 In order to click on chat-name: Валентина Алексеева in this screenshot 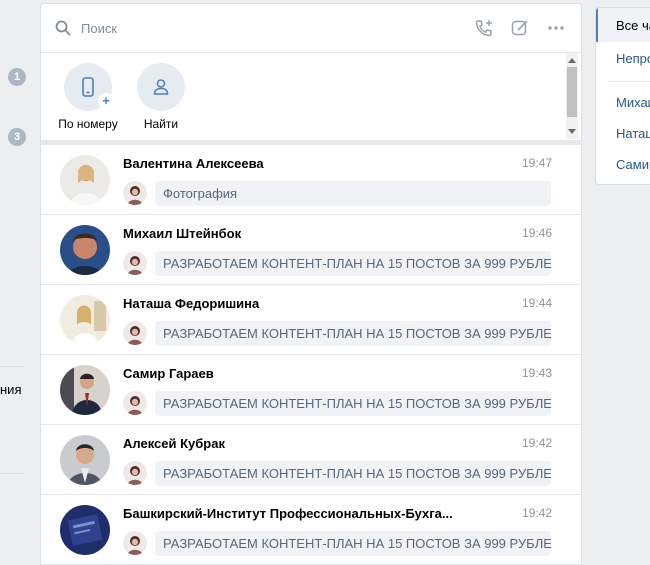, I will do `click(193, 163)`.